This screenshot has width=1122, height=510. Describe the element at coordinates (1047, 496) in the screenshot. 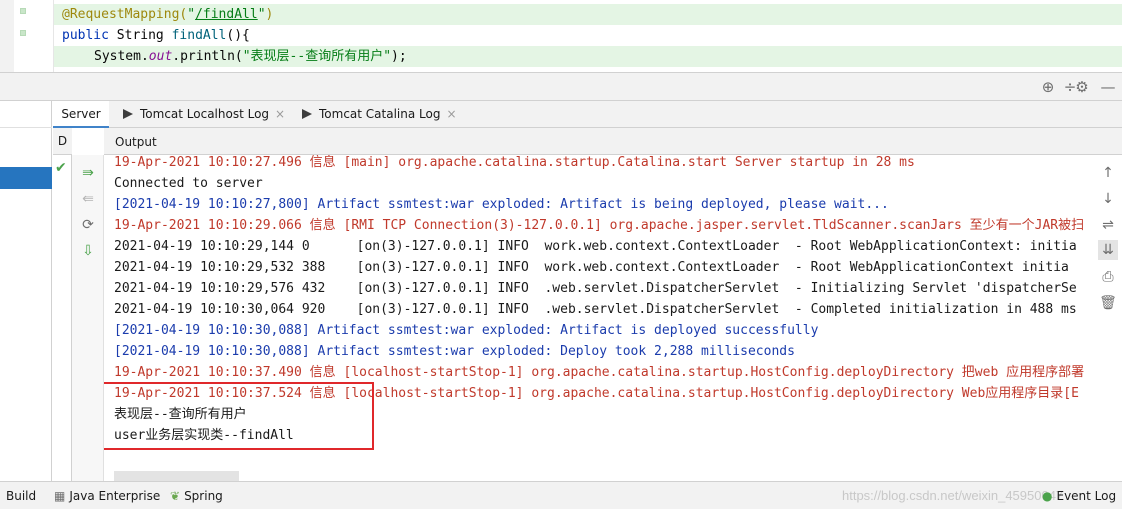

I see `event-log-icon: ●` at that location.